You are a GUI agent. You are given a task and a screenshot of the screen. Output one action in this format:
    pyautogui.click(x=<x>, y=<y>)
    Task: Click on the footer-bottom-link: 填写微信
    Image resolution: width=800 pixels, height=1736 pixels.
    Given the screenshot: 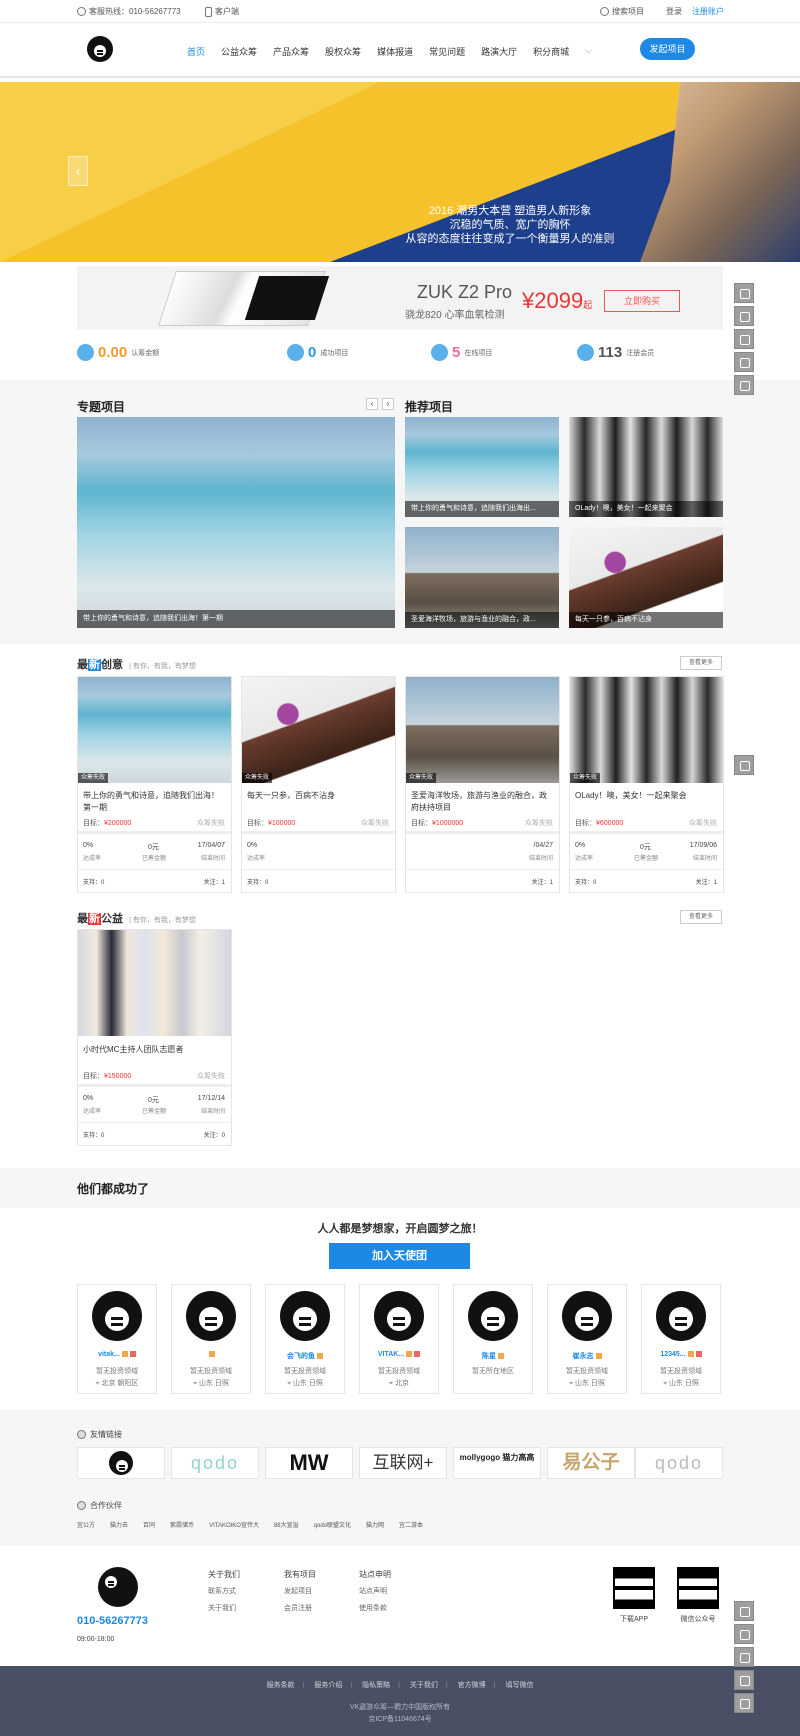 What is the action you would take?
    pyautogui.click(x=519, y=1685)
    